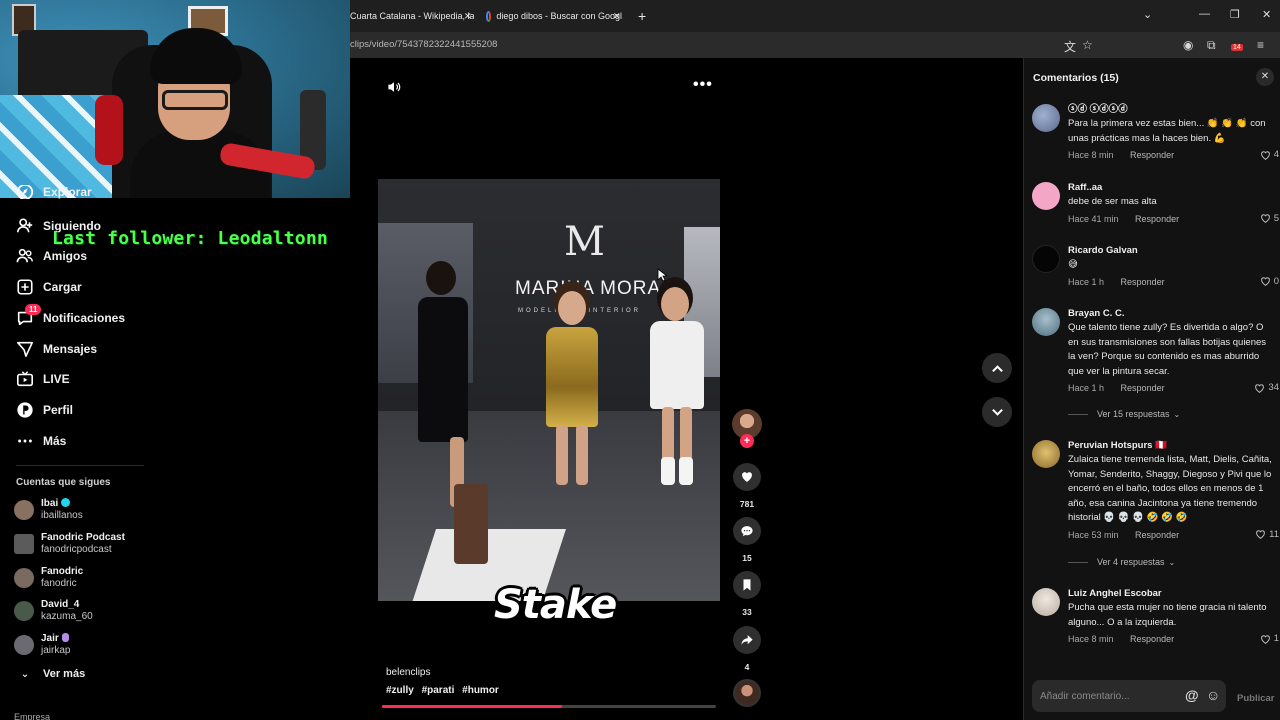 This screenshot has width=1280, height=720. I want to click on sidebar-item-label: LIVE, so click(56, 379).